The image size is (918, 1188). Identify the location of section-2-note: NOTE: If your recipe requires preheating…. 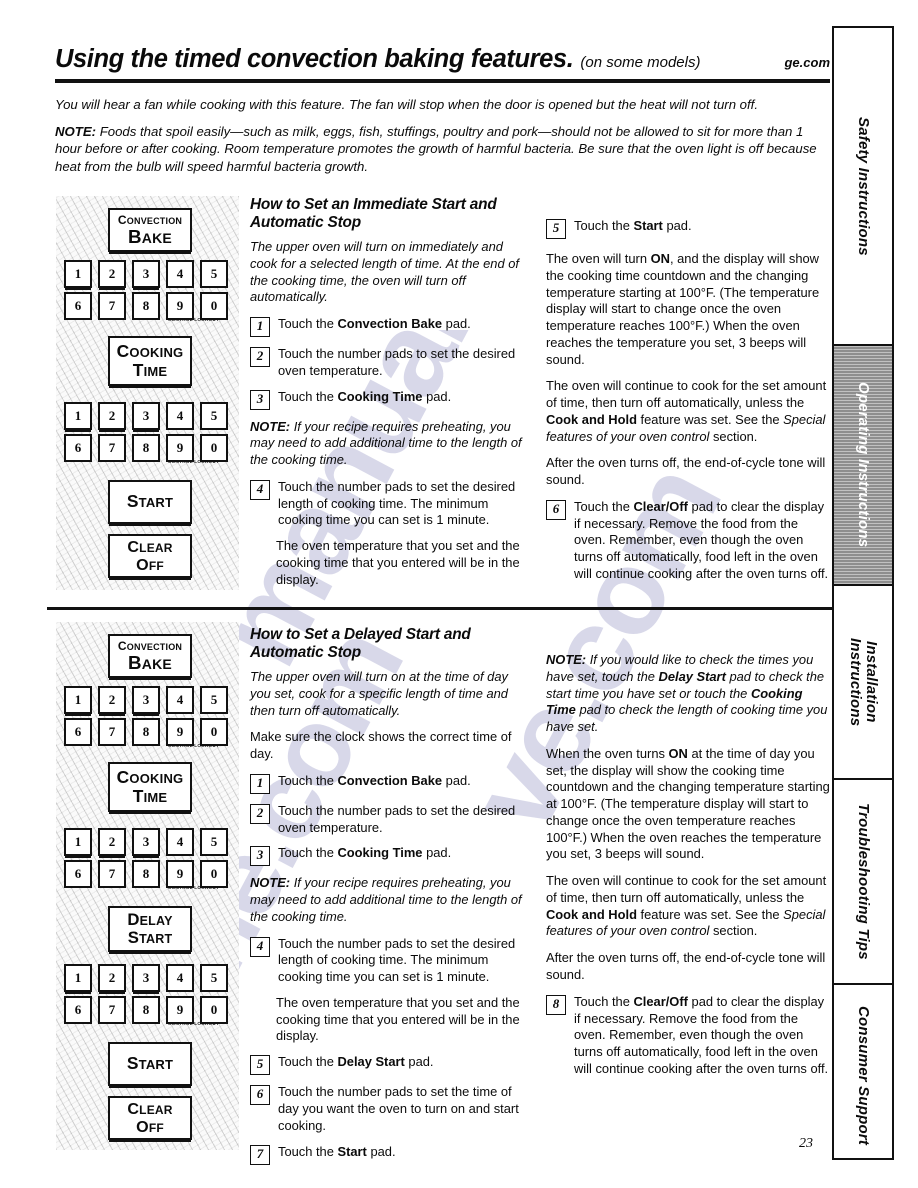
(389, 900).